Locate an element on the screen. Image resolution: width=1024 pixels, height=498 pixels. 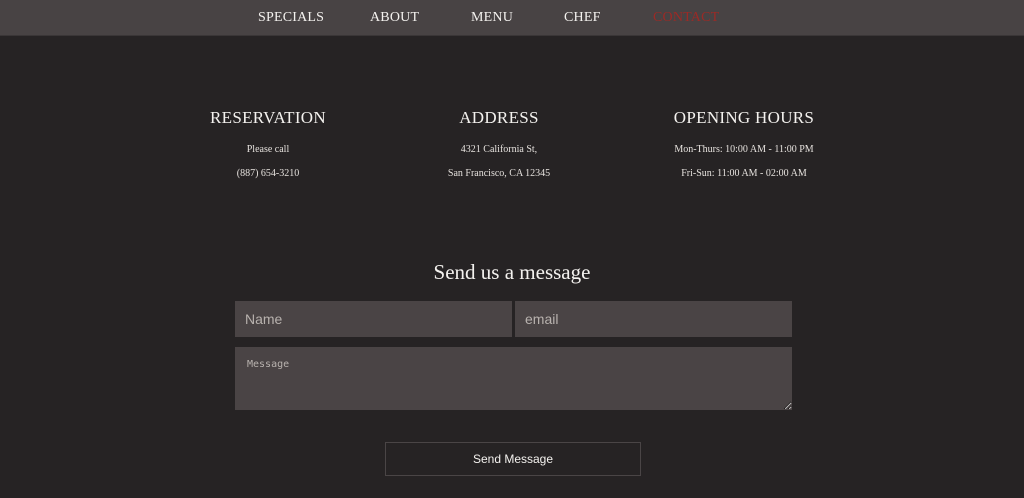
message-textarea is located at coordinates (513, 378).